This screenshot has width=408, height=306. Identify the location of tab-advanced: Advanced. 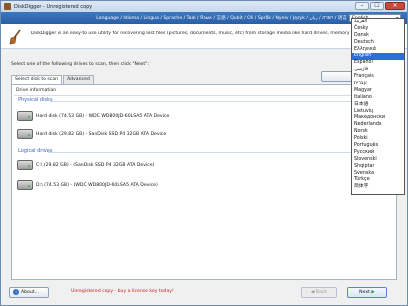
(78, 79).